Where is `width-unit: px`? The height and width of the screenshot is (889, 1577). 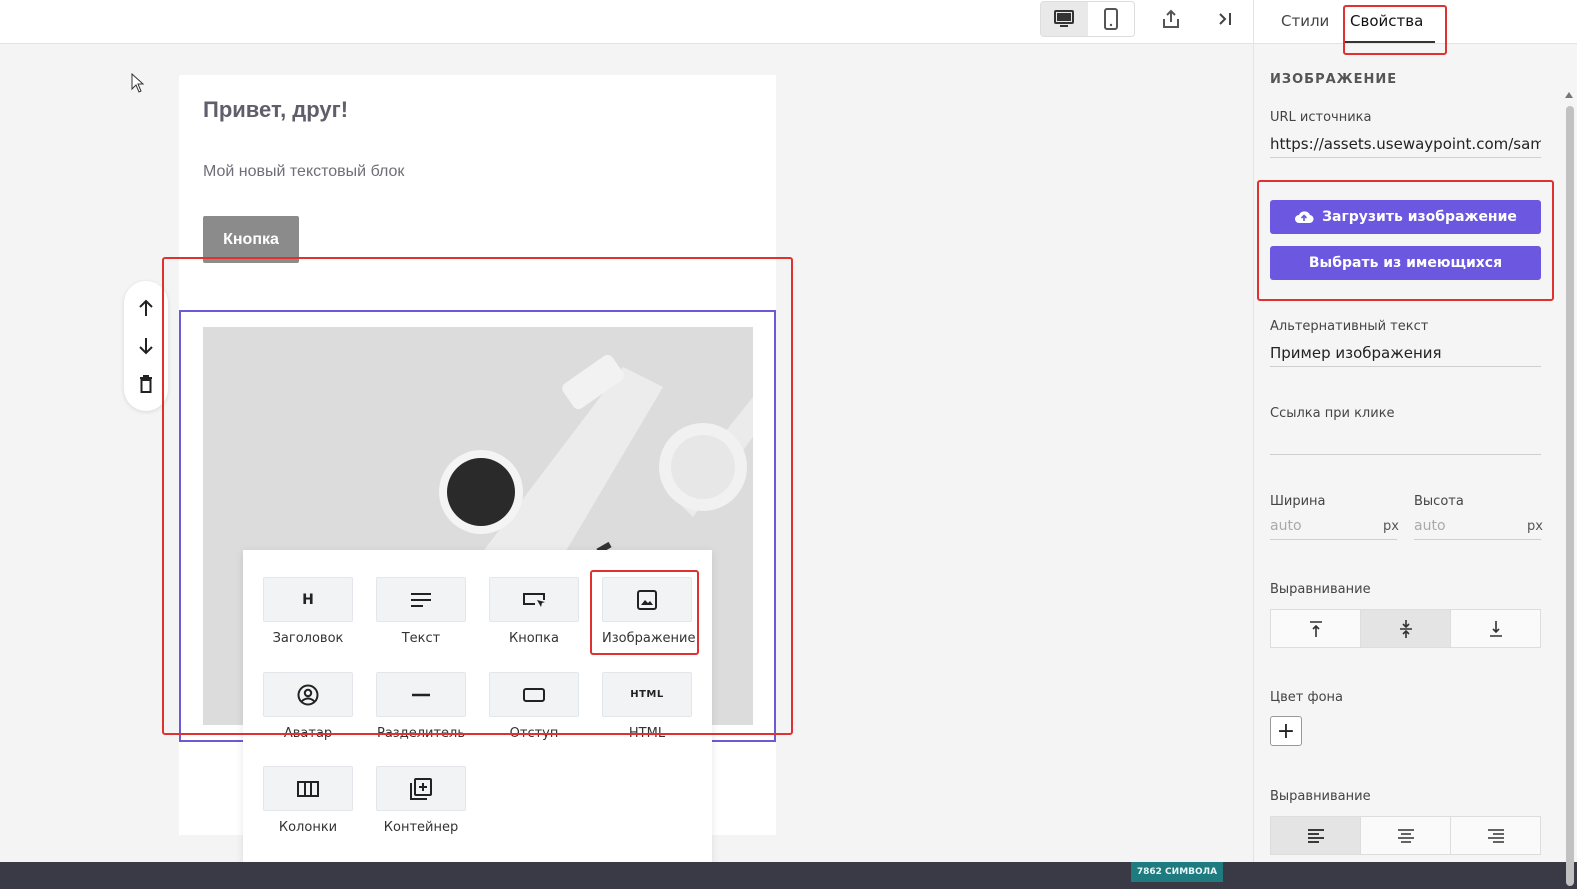
width-unit: px is located at coordinates (1391, 526).